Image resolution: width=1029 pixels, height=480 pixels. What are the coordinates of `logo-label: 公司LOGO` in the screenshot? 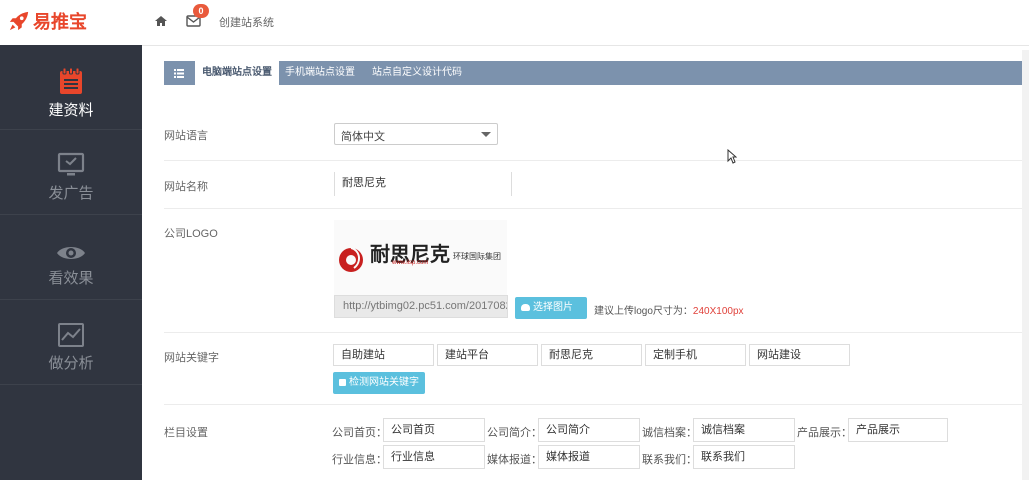 It's located at (191, 234).